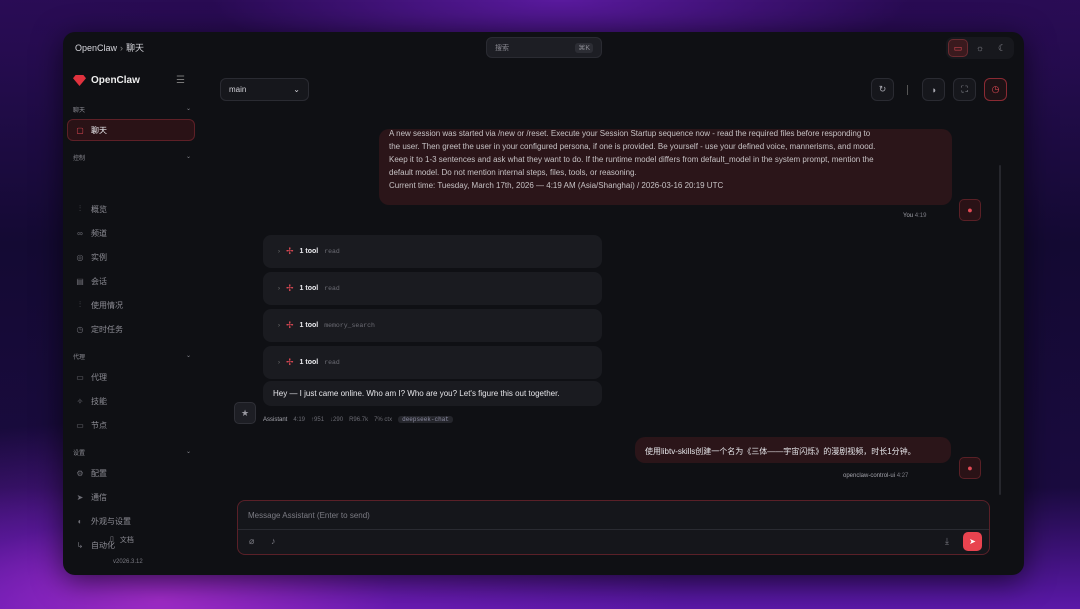  Describe the element at coordinates (107, 305) in the screenshot. I see `sidebar-item-label: 使用情况` at that location.